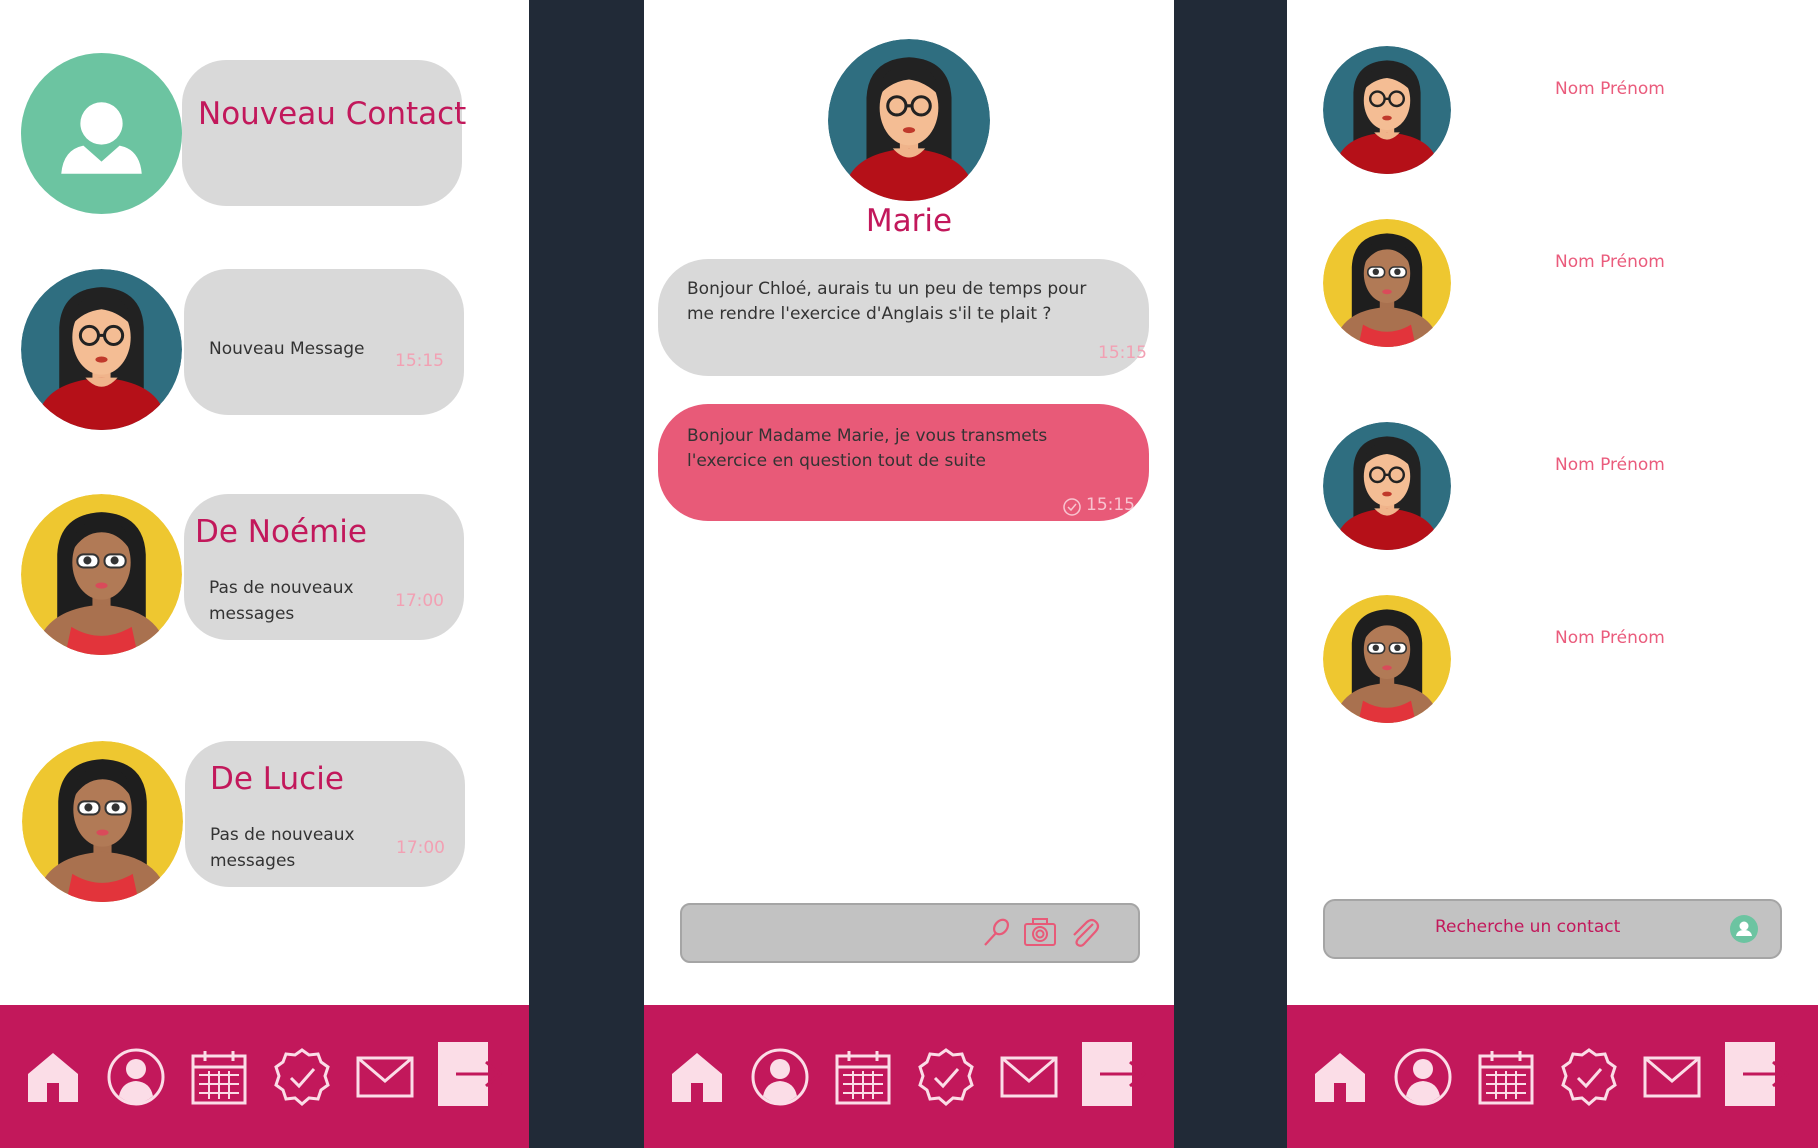 The width and height of the screenshot is (1818, 1148). What do you see at coordinates (324, 133) in the screenshot?
I see `new-contact-button: Nouveau Contact` at bounding box center [324, 133].